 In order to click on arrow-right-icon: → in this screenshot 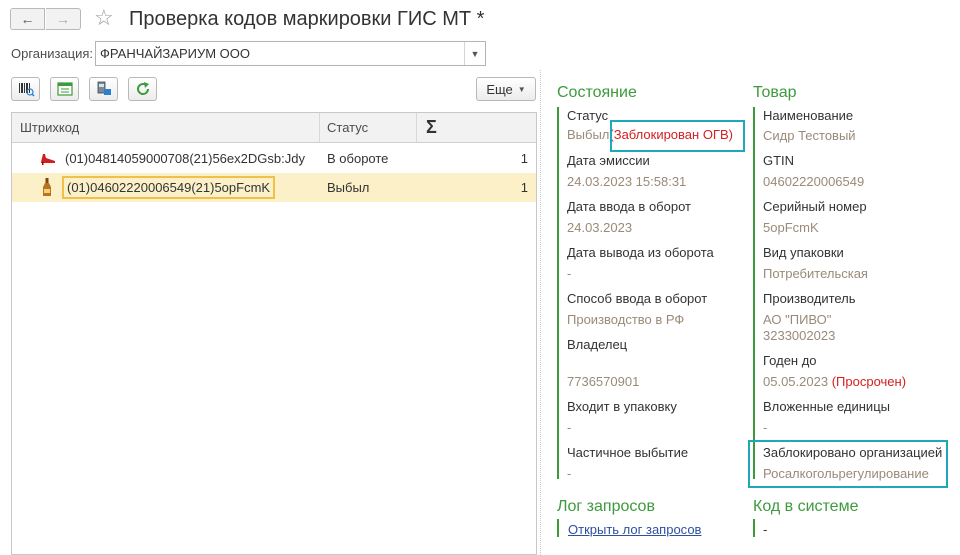, I will do `click(63, 19)`.